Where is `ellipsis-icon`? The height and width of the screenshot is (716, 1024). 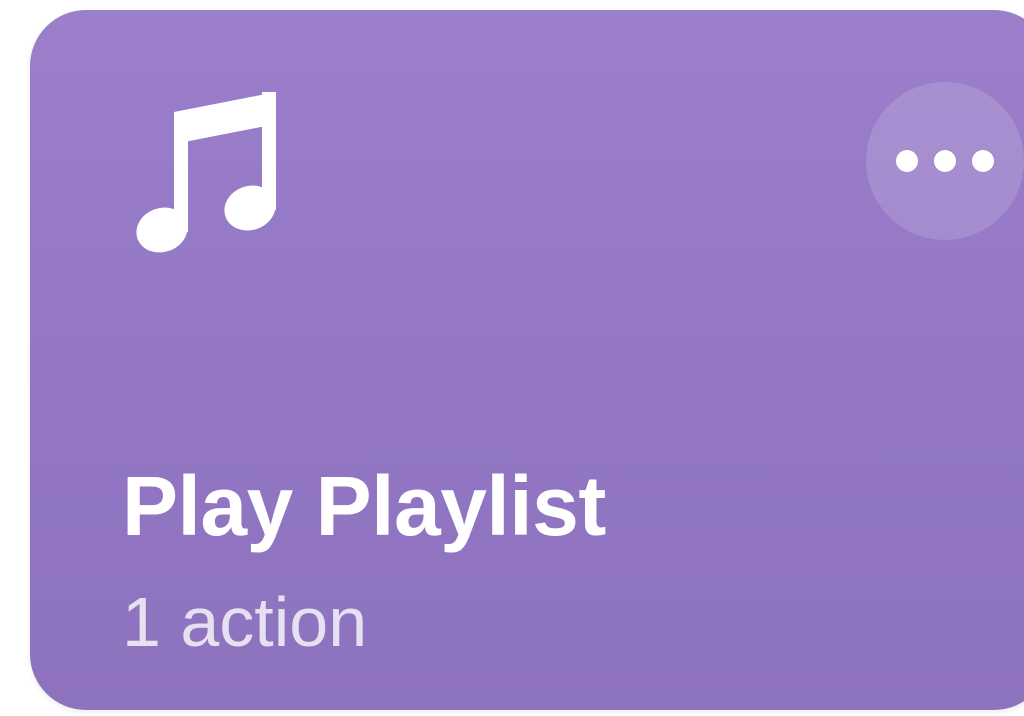
ellipsis-icon is located at coordinates (945, 161).